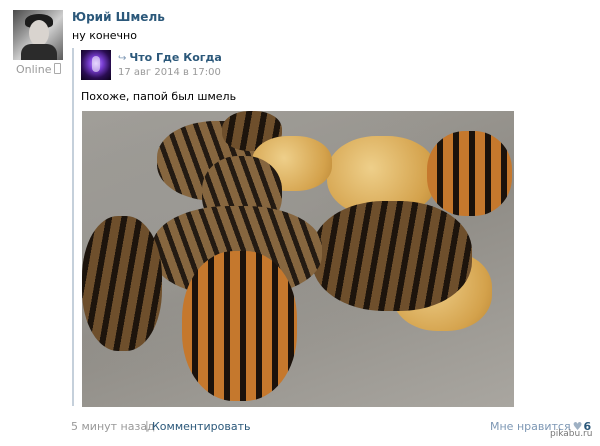 The width and height of the screenshot is (600, 446). Describe the element at coordinates (159, 96) in the screenshot. I see `repost-text: Похоже, папой был шмель` at that location.